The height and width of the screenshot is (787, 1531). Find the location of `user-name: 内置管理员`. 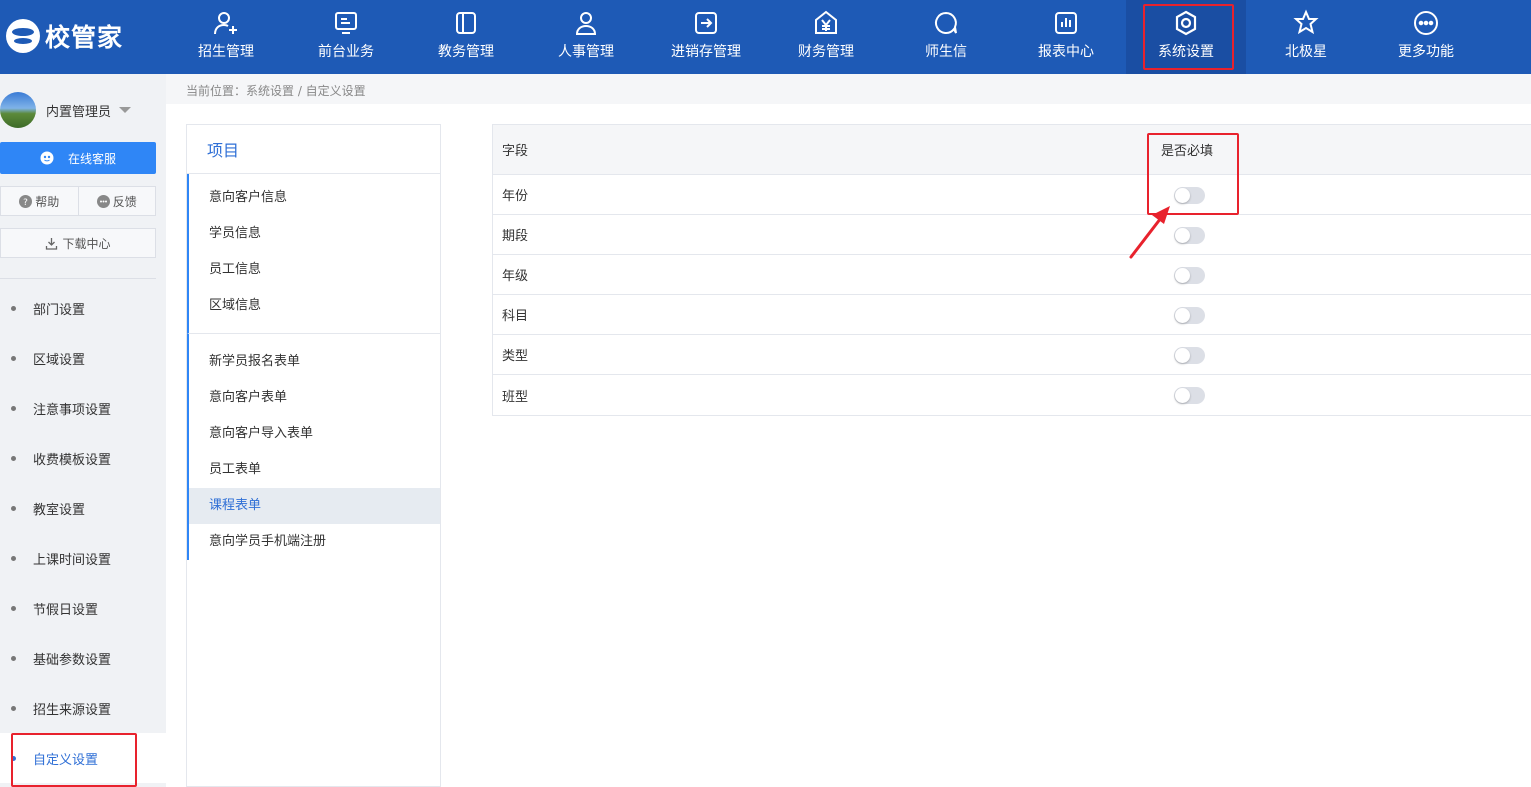

user-name: 内置管理员 is located at coordinates (79, 112).